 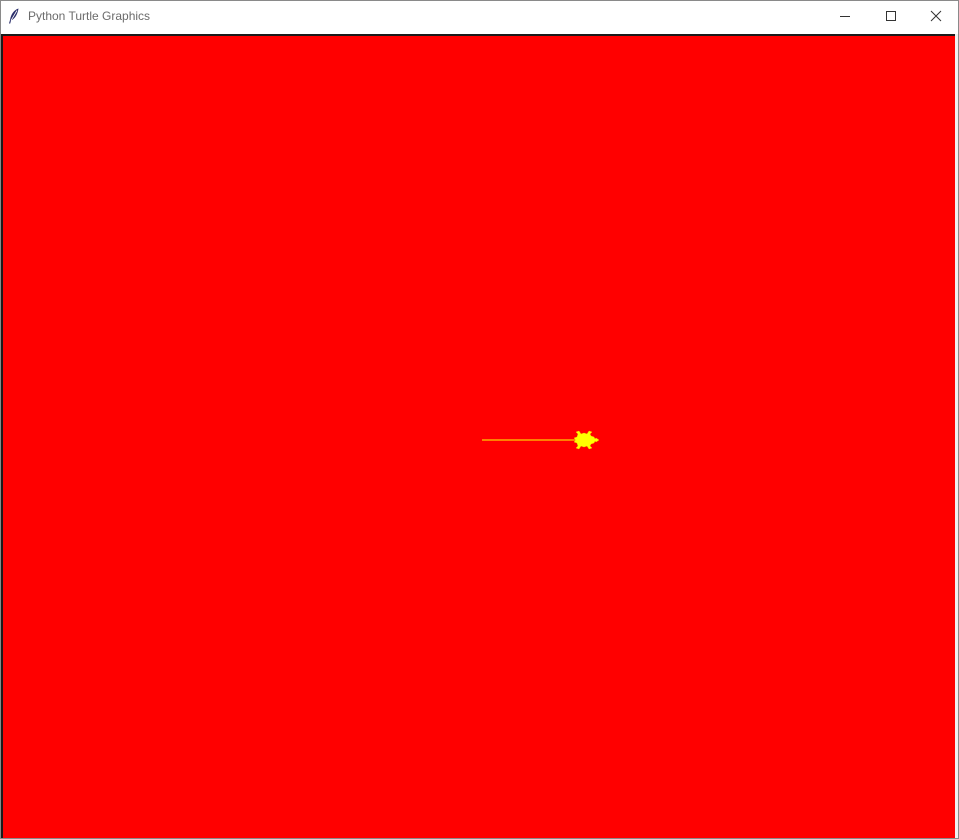 I want to click on maximize-button, so click(x=891, y=16).